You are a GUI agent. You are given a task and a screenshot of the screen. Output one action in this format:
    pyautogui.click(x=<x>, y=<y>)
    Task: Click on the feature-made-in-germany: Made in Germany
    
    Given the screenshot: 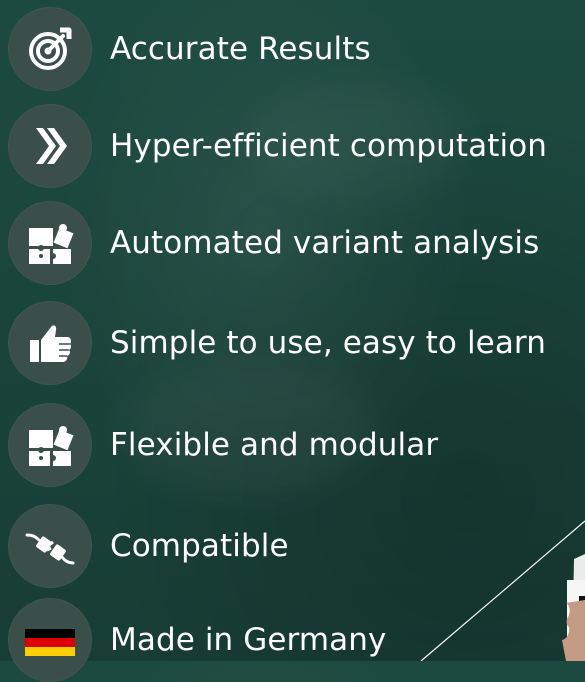 What is the action you would take?
    pyautogui.click(x=296, y=640)
    